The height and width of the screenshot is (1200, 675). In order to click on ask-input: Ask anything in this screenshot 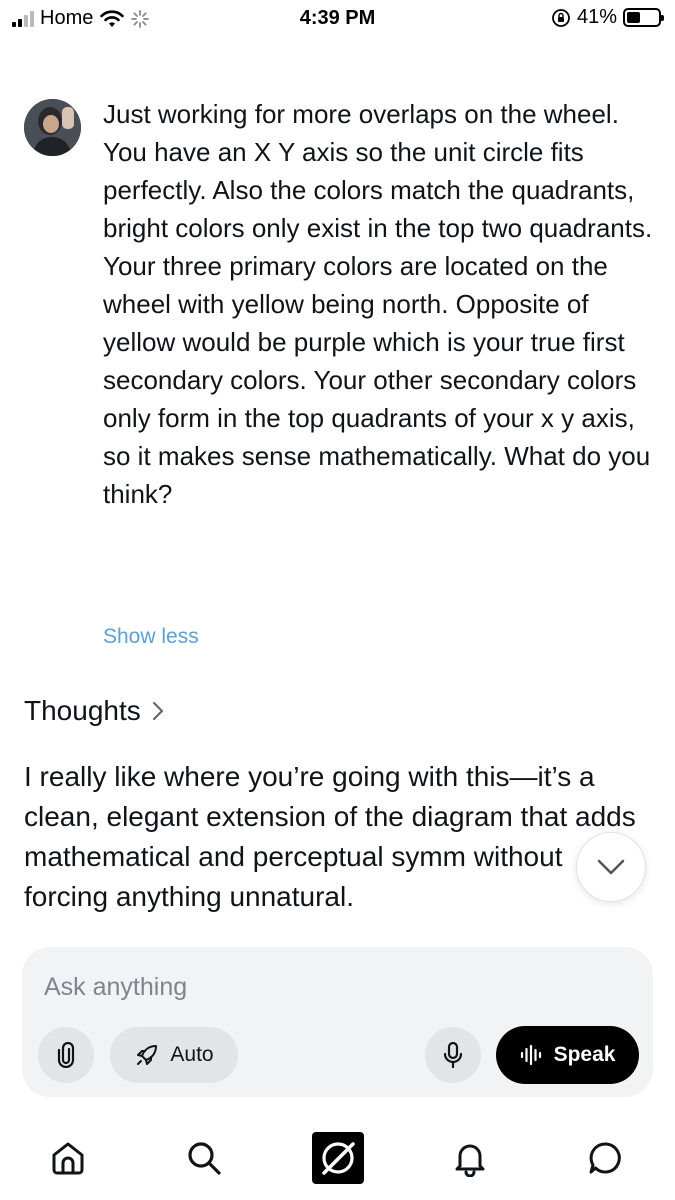, I will do `click(115, 987)`.